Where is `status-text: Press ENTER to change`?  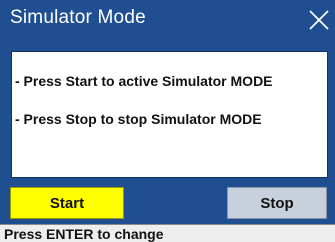
status-text: Press ENTER to change is located at coordinates (84, 234).